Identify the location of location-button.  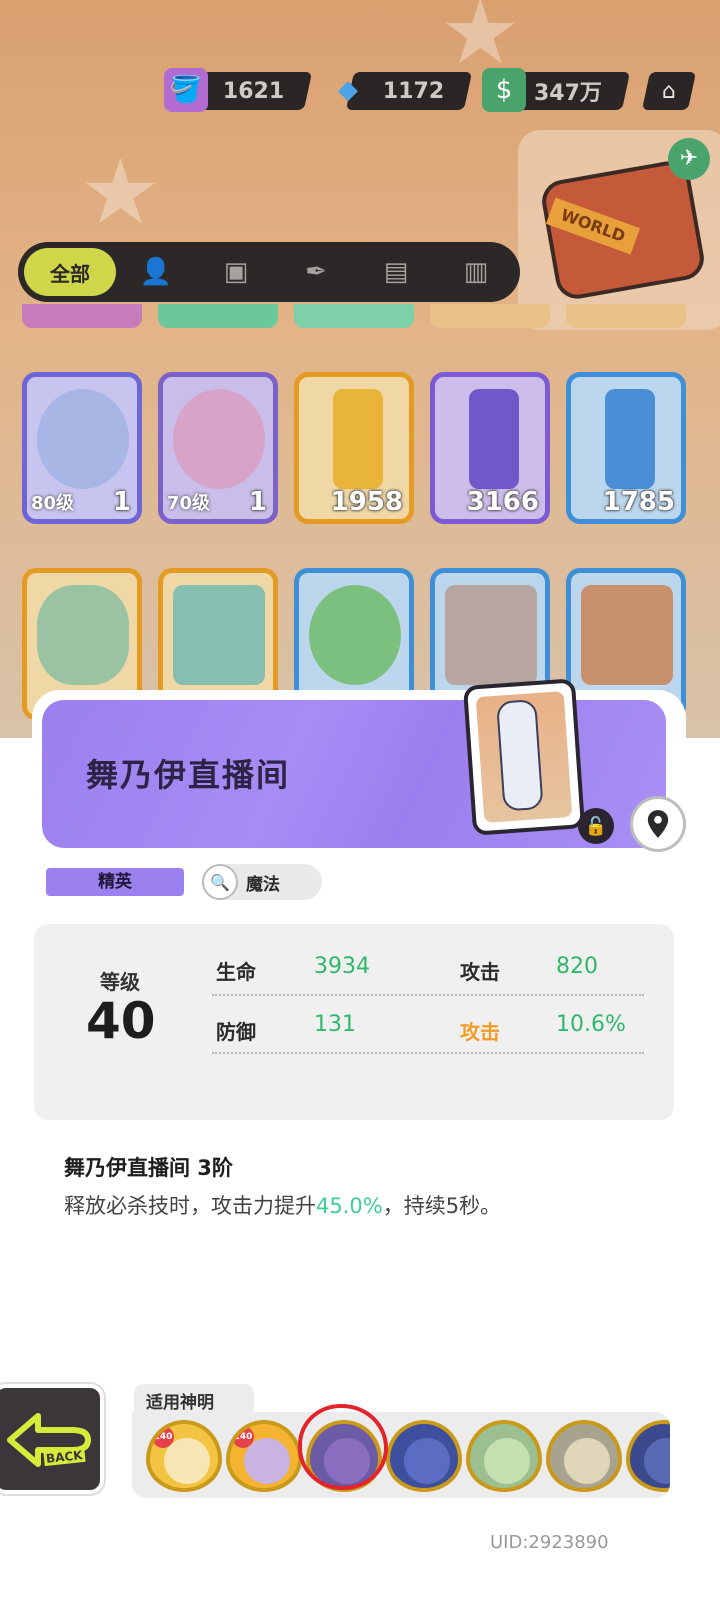
(658, 824).